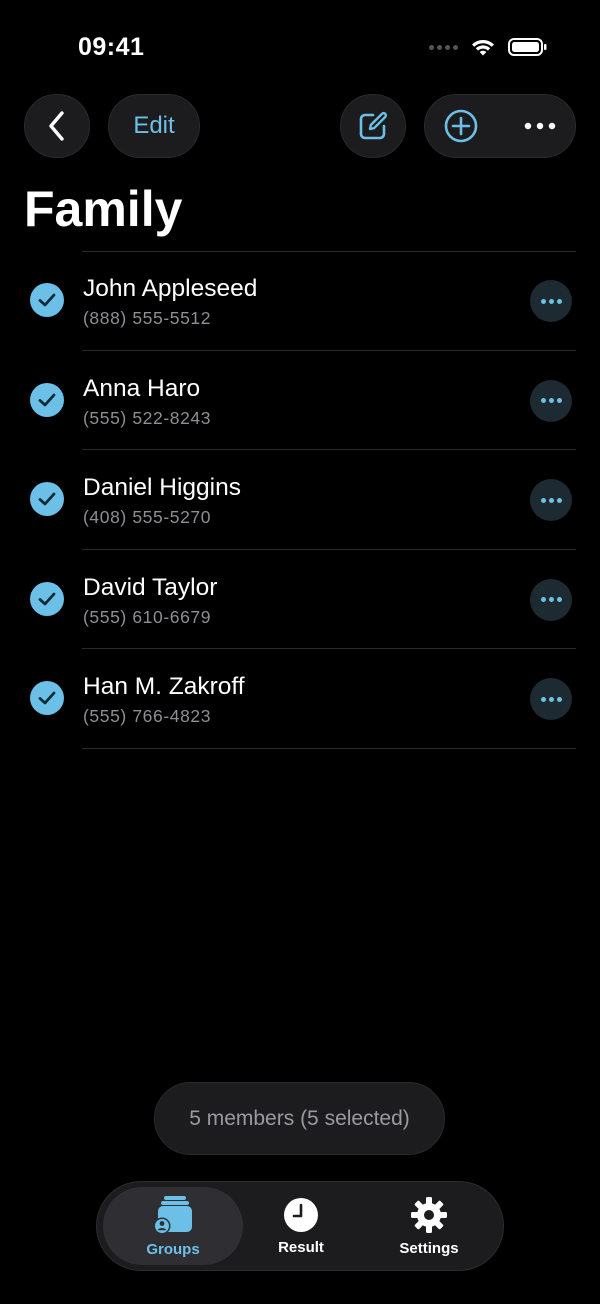 This screenshot has height=1304, width=600. What do you see at coordinates (147, 716) in the screenshot?
I see `contact-phone: (555) 766-4823` at bounding box center [147, 716].